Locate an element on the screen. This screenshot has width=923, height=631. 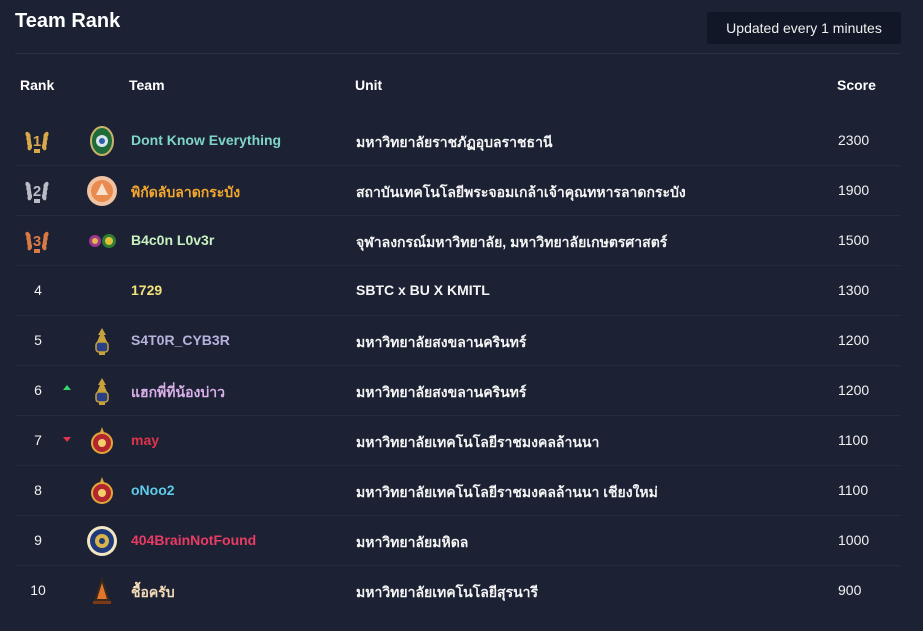
team-unit: มหาวิทยาลัยเทคโนโลยีราชมงคลล้านนา is located at coordinates (478, 442).